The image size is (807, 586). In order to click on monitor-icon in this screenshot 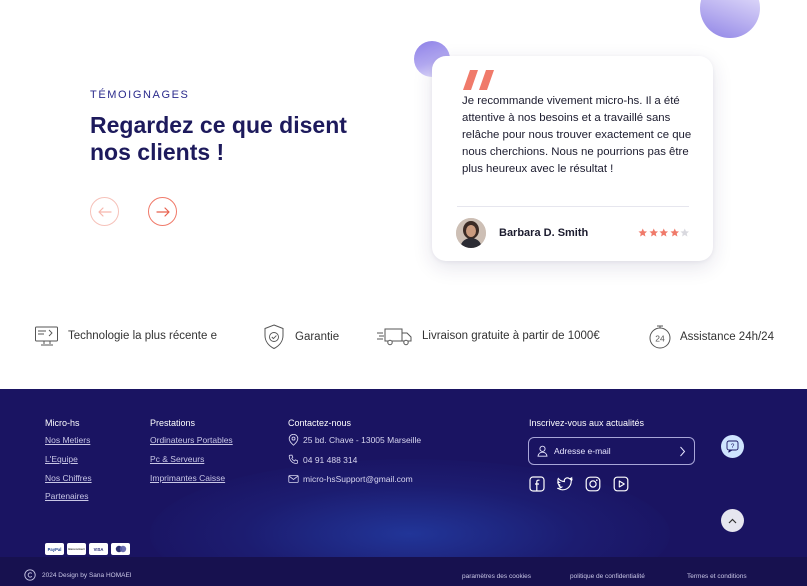, I will do `click(46, 336)`.